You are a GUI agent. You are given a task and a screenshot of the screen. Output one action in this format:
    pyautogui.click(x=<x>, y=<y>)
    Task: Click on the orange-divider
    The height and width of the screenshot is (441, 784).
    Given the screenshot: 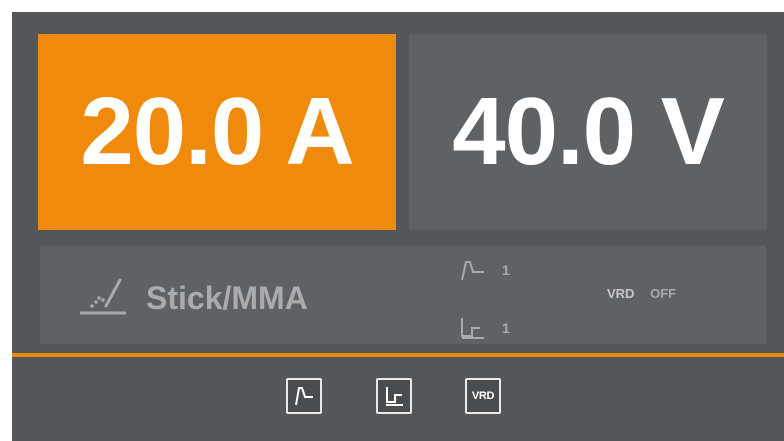 What is the action you would take?
    pyautogui.click(x=398, y=355)
    